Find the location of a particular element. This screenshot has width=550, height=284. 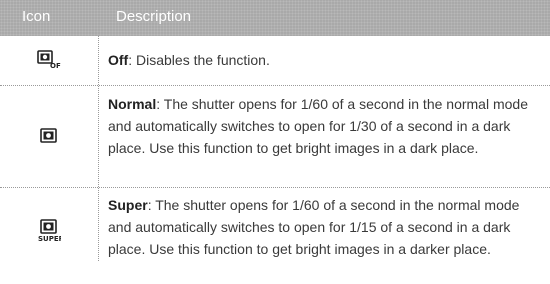

icon-cell: OFF is located at coordinates (49, 60).